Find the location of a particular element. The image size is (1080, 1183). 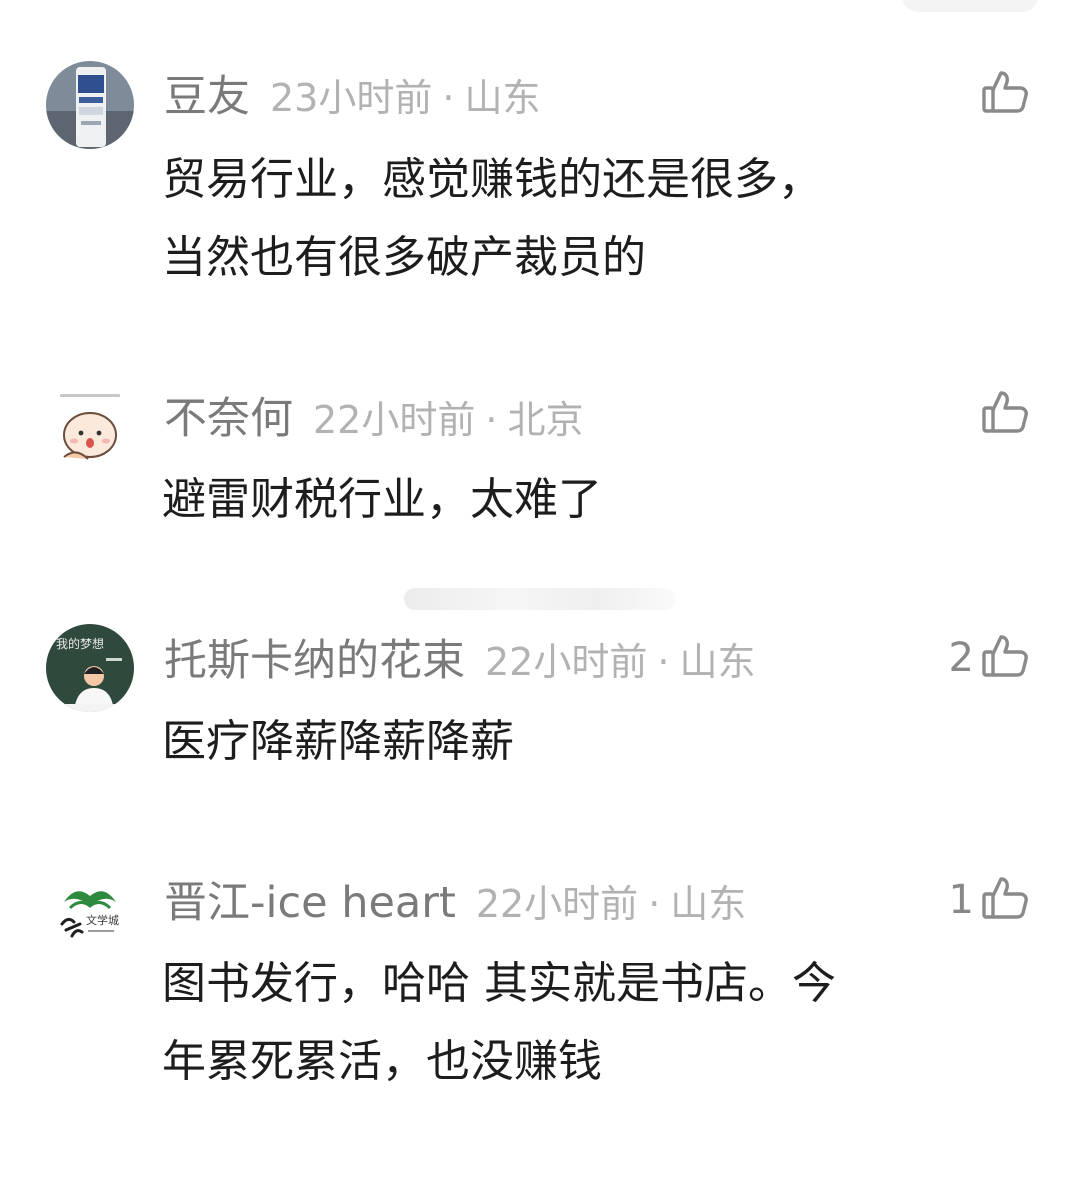

timestamp: 23小时前 is located at coordinates (351, 98).